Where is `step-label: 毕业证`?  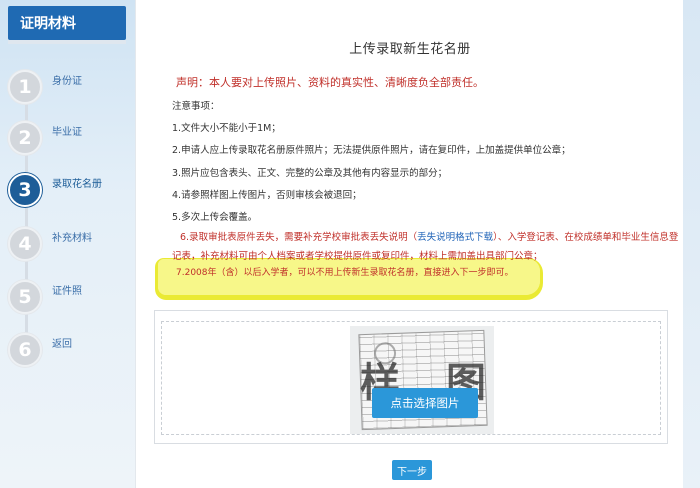
step-label: 毕业证 is located at coordinates (67, 132).